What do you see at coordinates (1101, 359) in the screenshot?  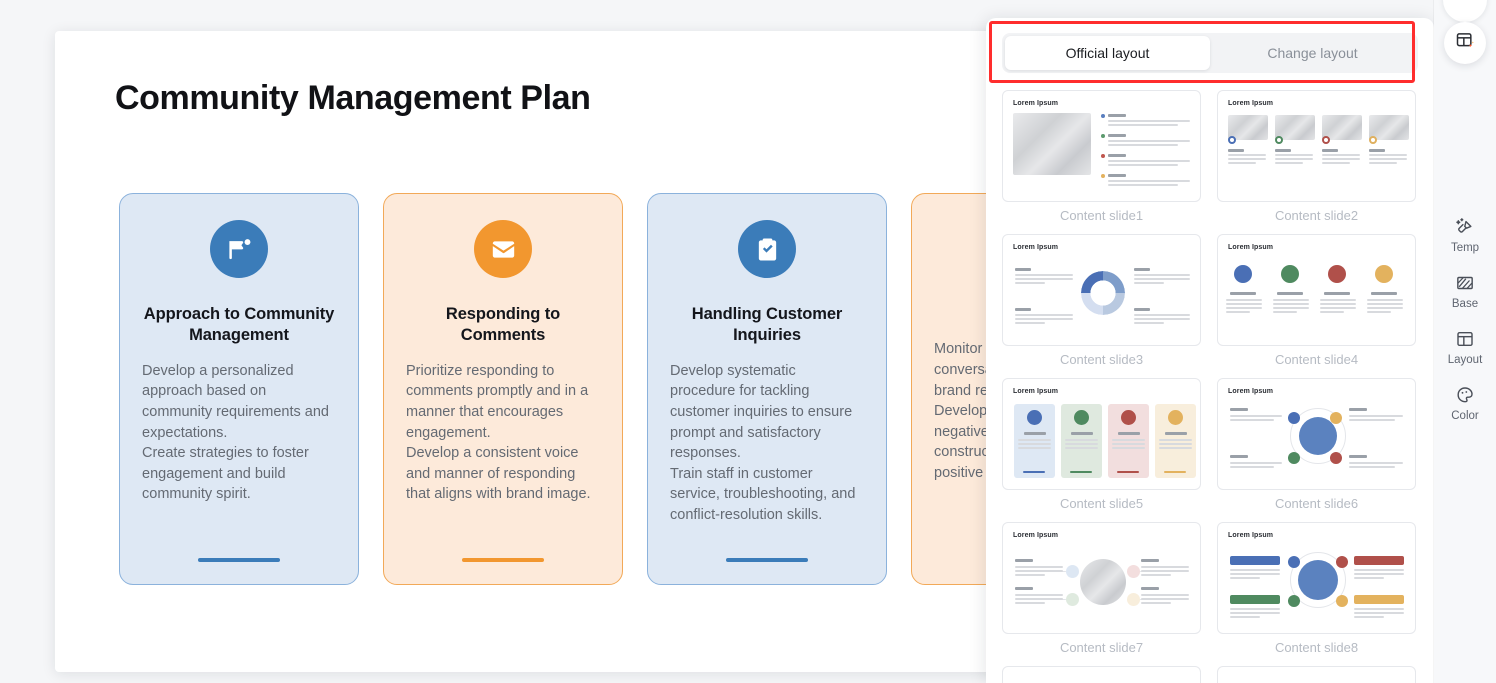 I see `thumbnail-label: Content slide3` at bounding box center [1101, 359].